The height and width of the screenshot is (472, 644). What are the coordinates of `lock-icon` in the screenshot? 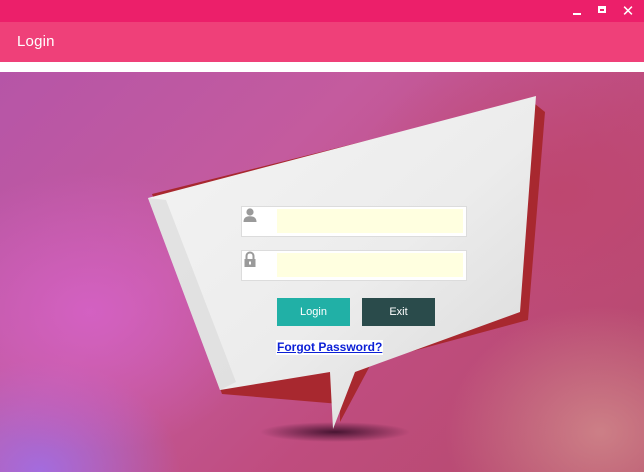 It's located at (259, 265).